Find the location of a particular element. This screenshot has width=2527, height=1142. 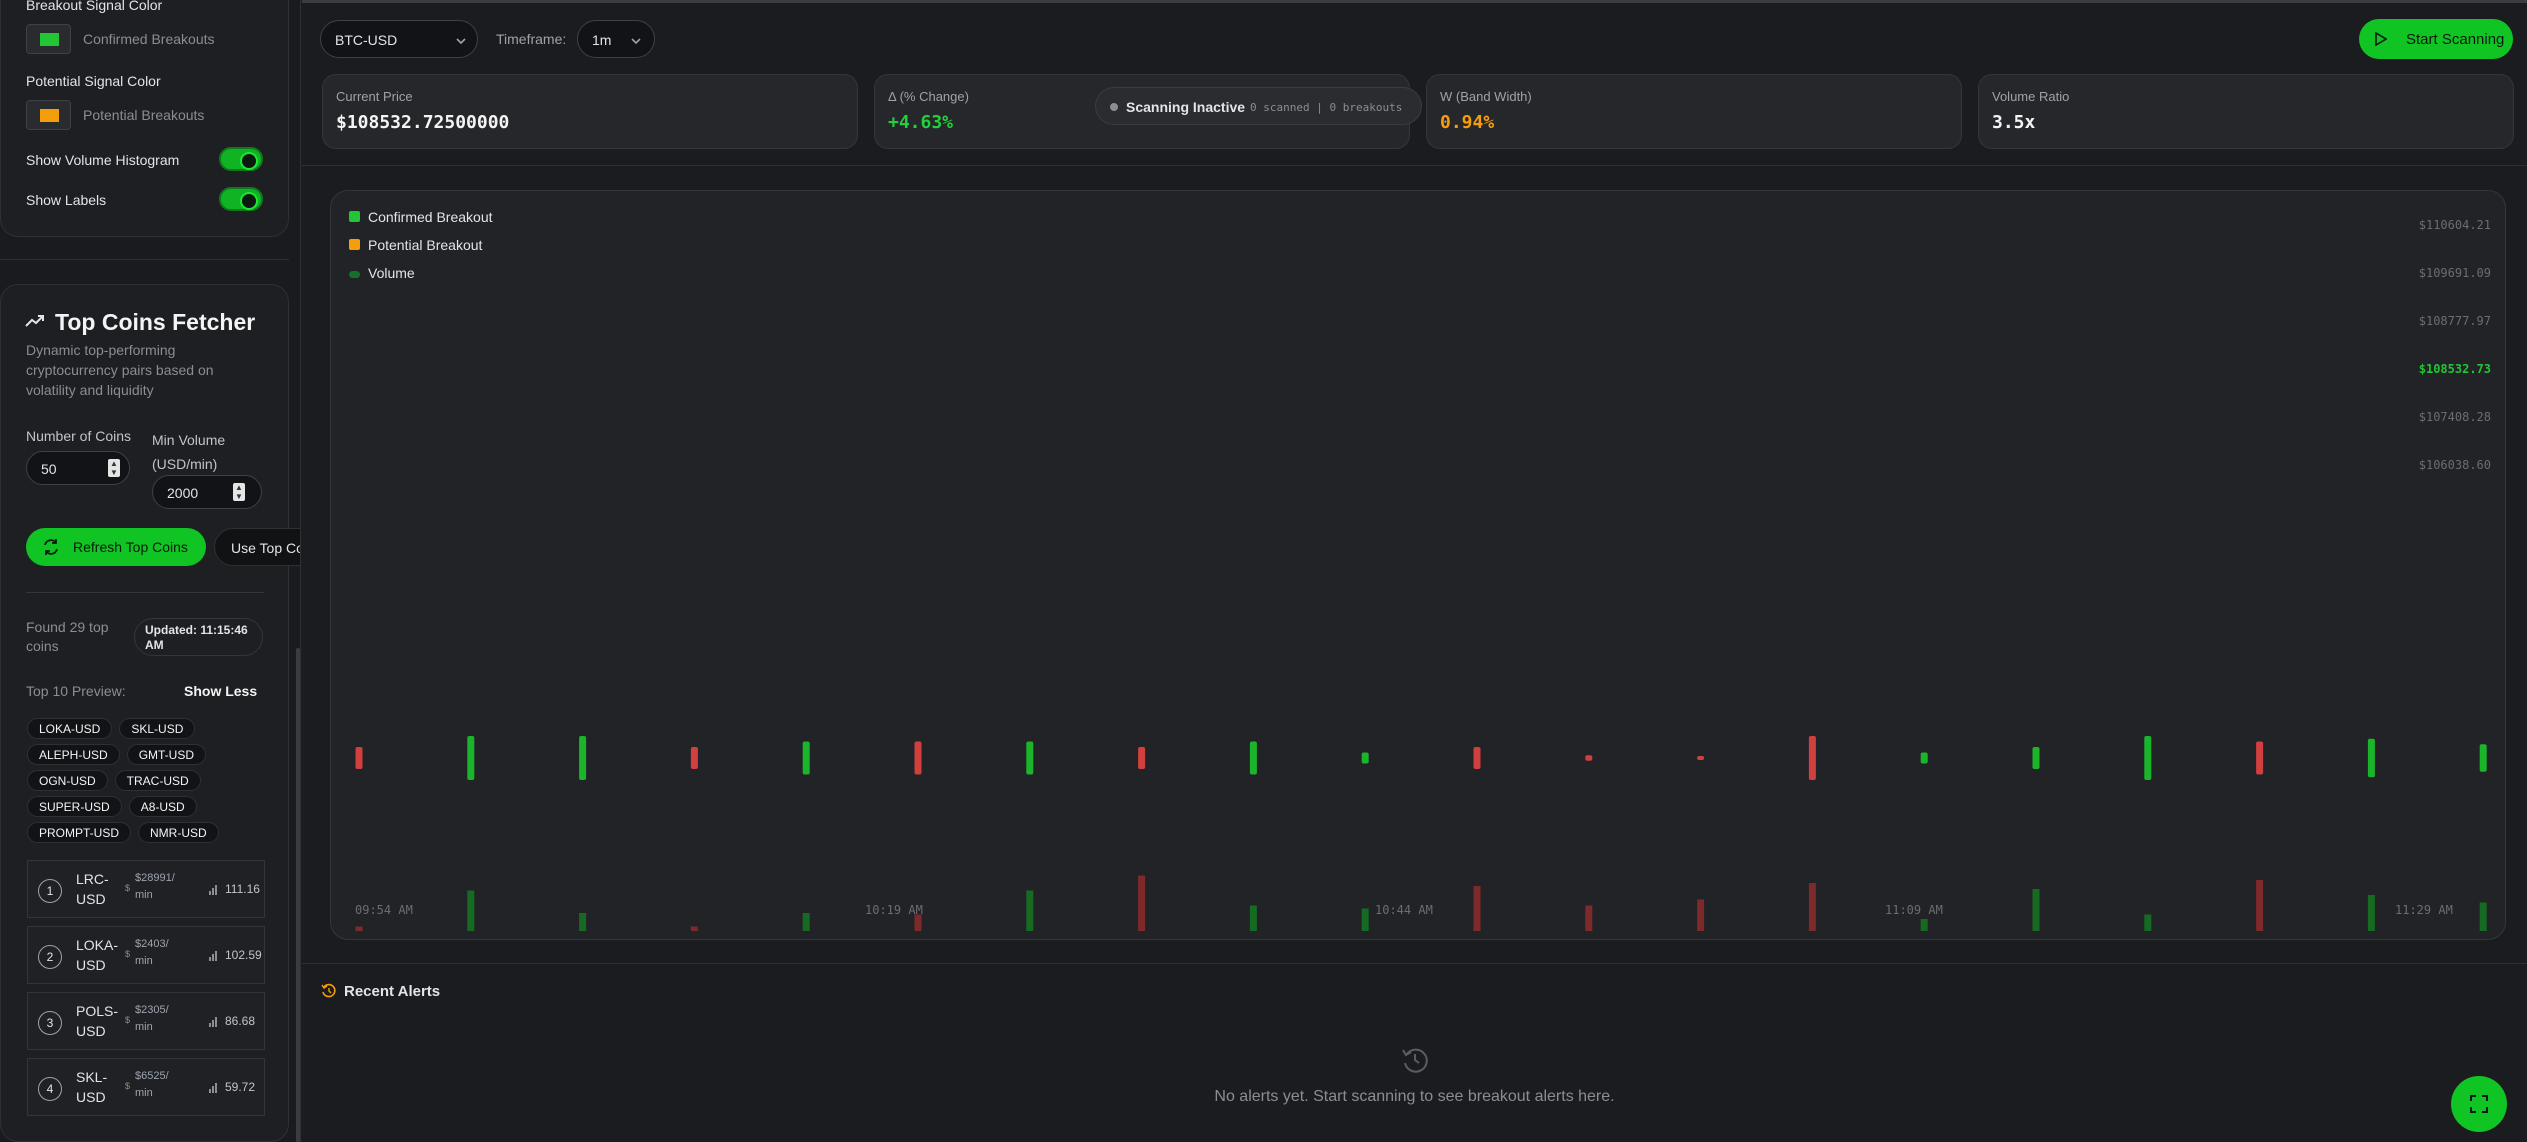

current-price-card: Current Price $108532.72500000 is located at coordinates (590, 111).